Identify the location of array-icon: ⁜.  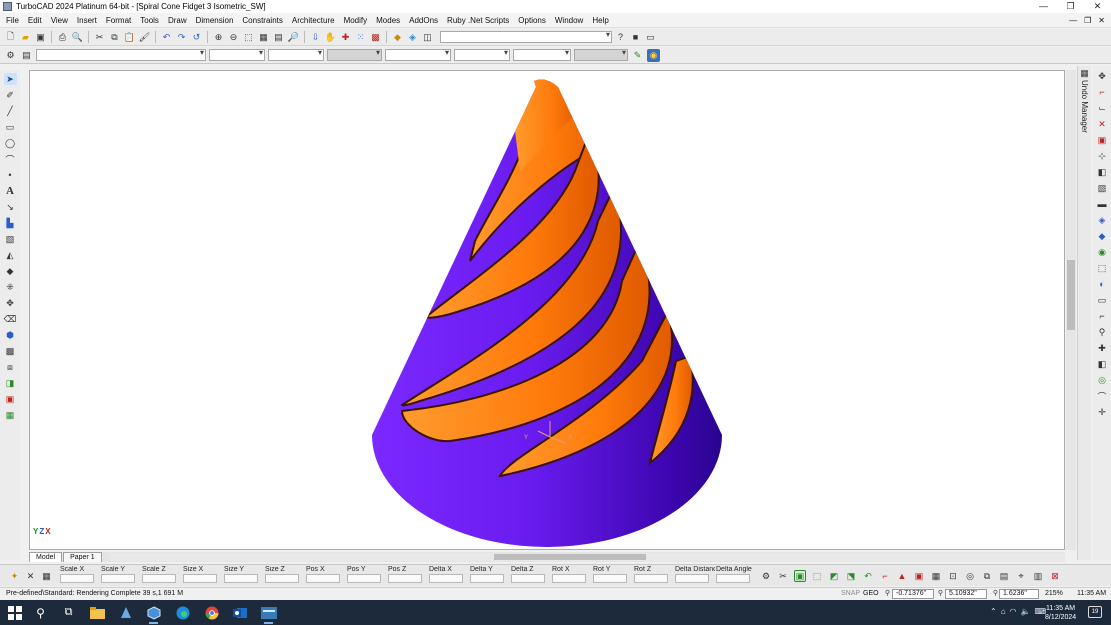
(10, 287).